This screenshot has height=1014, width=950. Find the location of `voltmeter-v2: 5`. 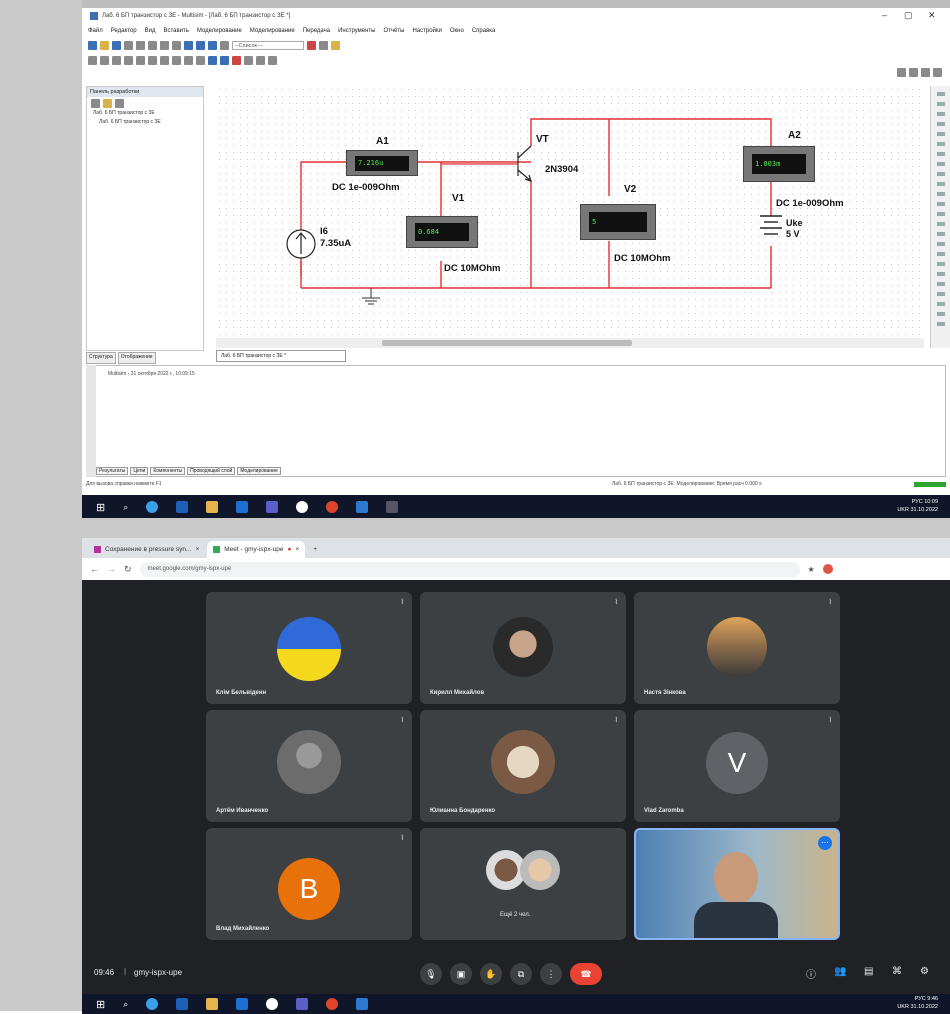

voltmeter-v2: 5 is located at coordinates (618, 222).